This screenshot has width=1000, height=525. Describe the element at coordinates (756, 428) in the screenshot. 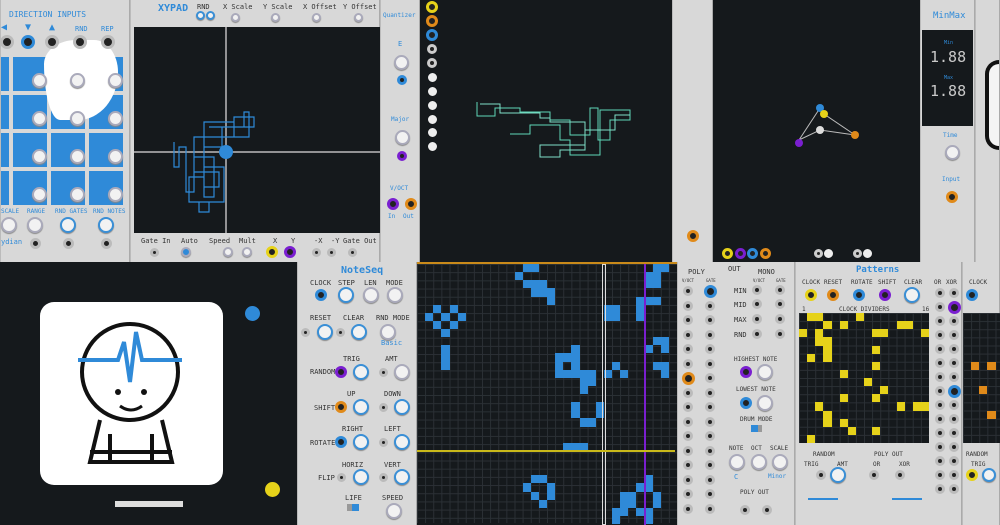

I see `drum-mode-toggle` at that location.